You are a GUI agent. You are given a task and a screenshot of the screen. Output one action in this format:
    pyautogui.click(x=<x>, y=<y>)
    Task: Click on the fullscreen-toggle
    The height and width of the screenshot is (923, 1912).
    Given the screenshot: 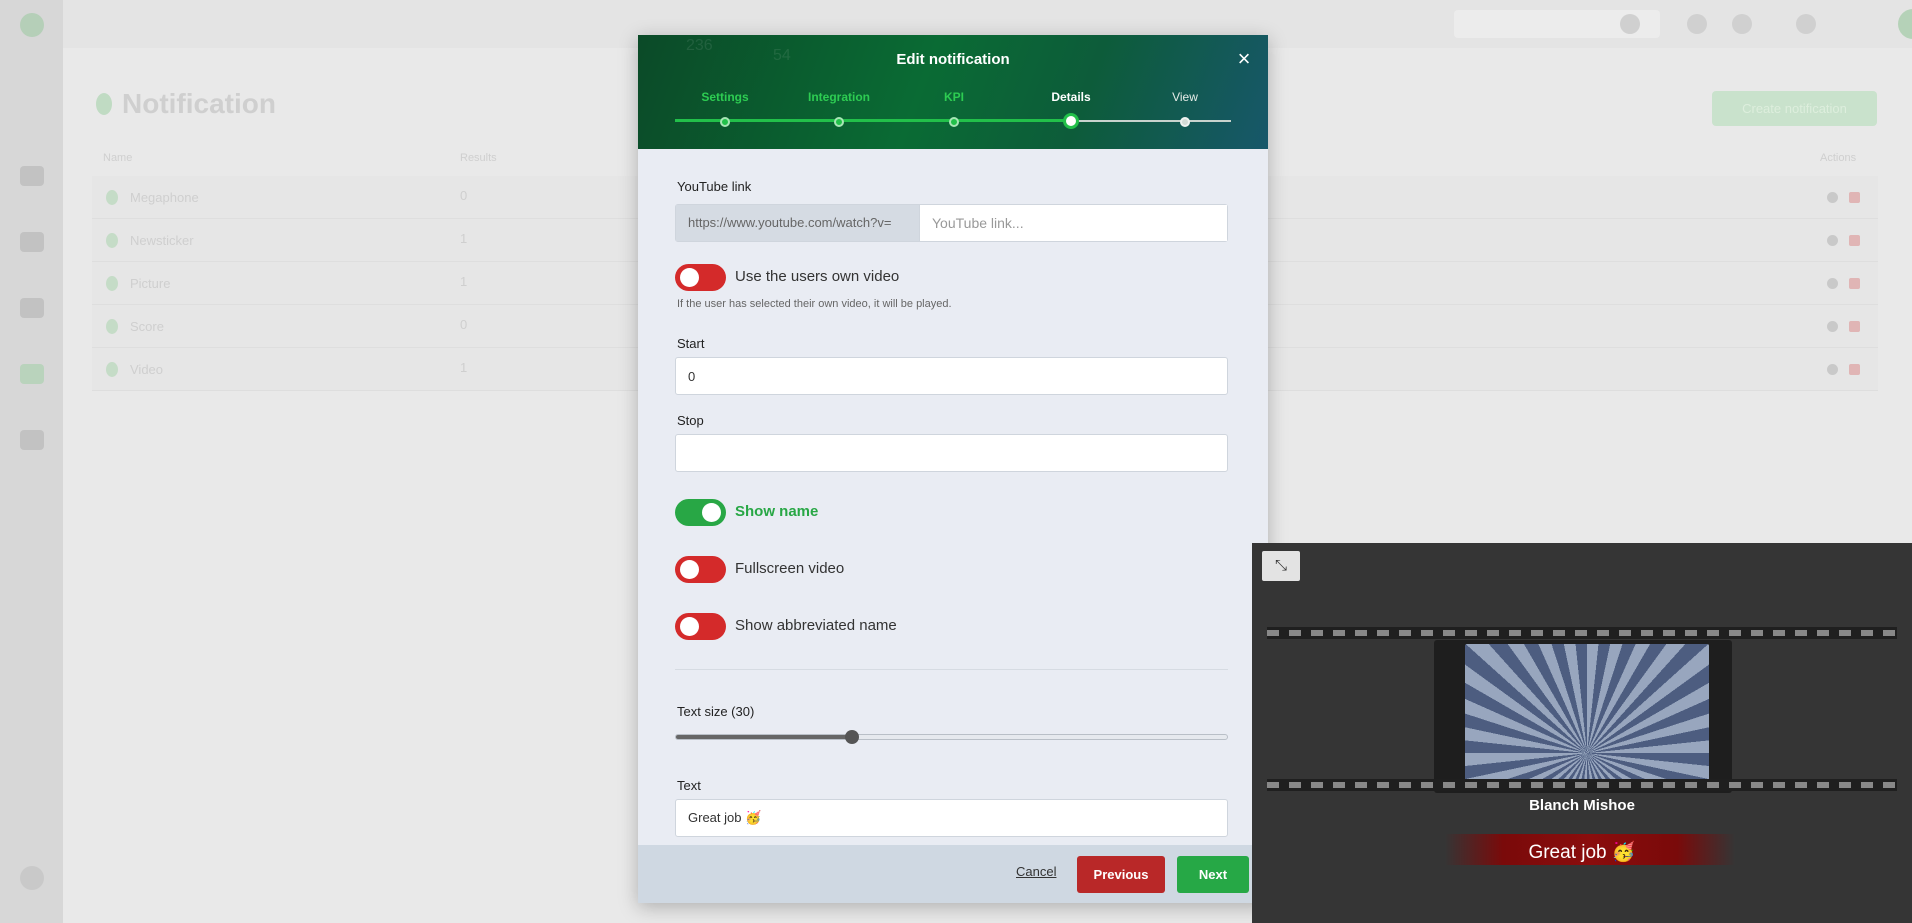 What is the action you would take?
    pyautogui.click(x=700, y=569)
    